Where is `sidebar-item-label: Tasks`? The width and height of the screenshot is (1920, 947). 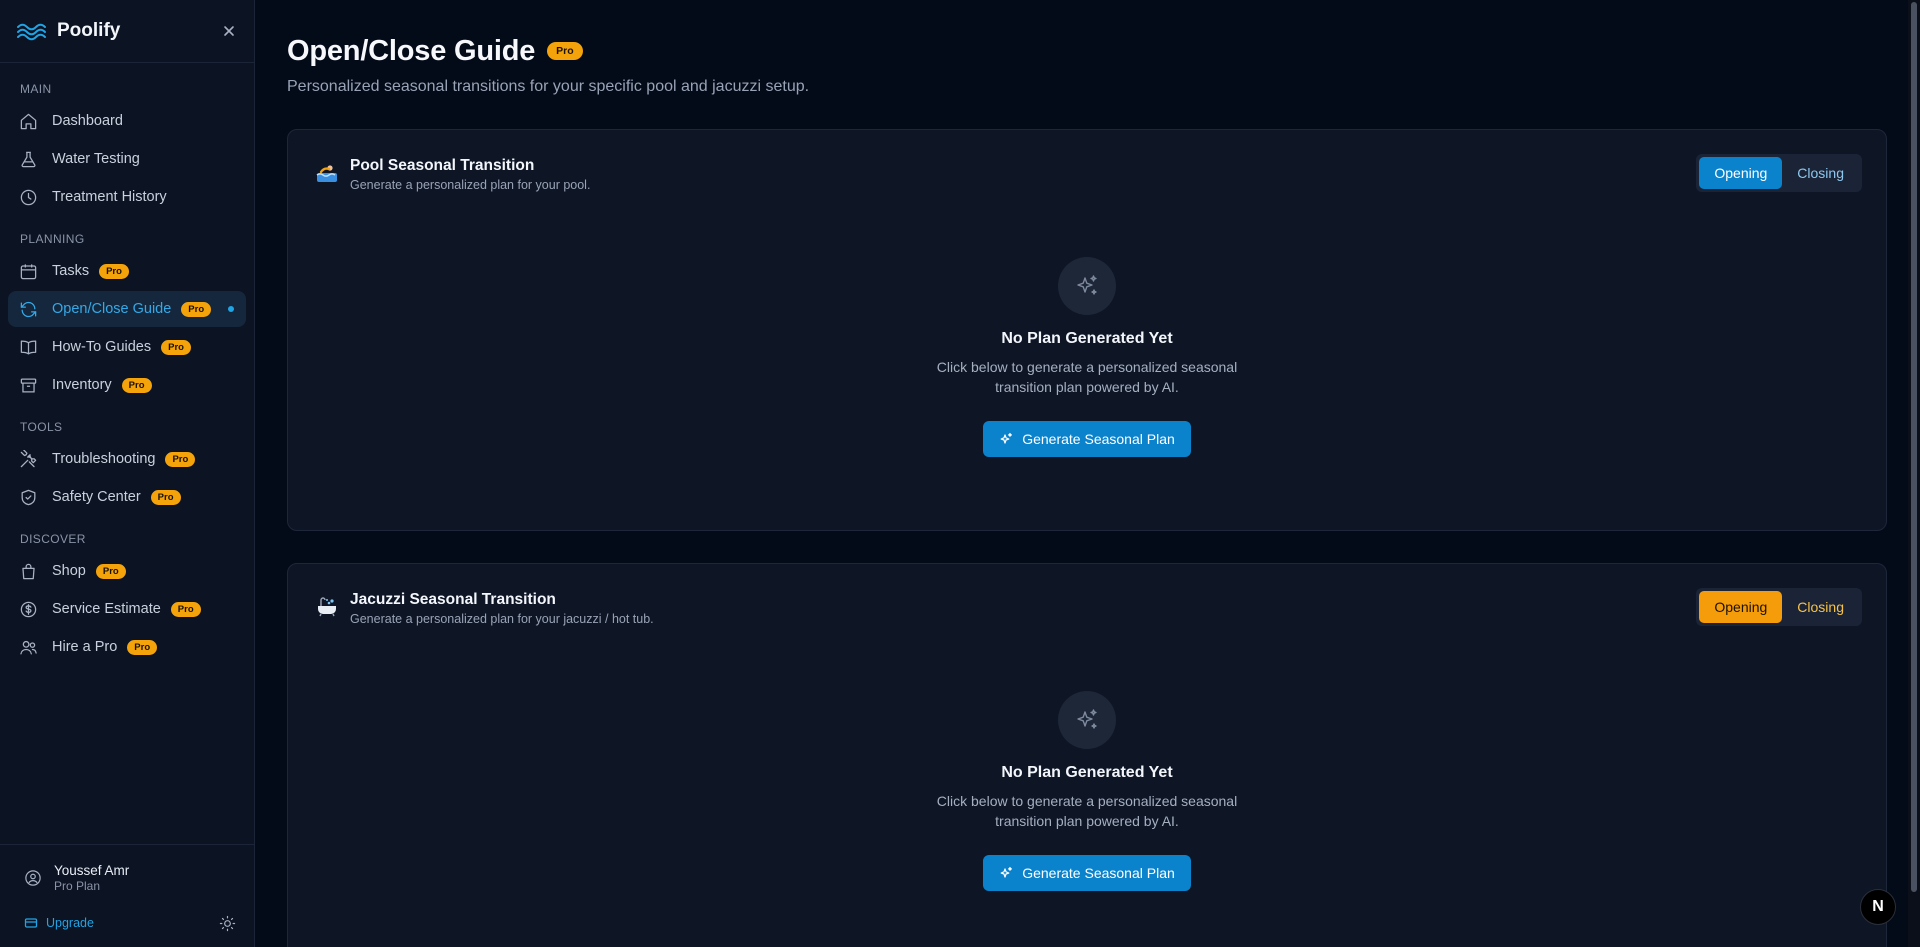
sidebar-item-label: Tasks is located at coordinates (71, 271).